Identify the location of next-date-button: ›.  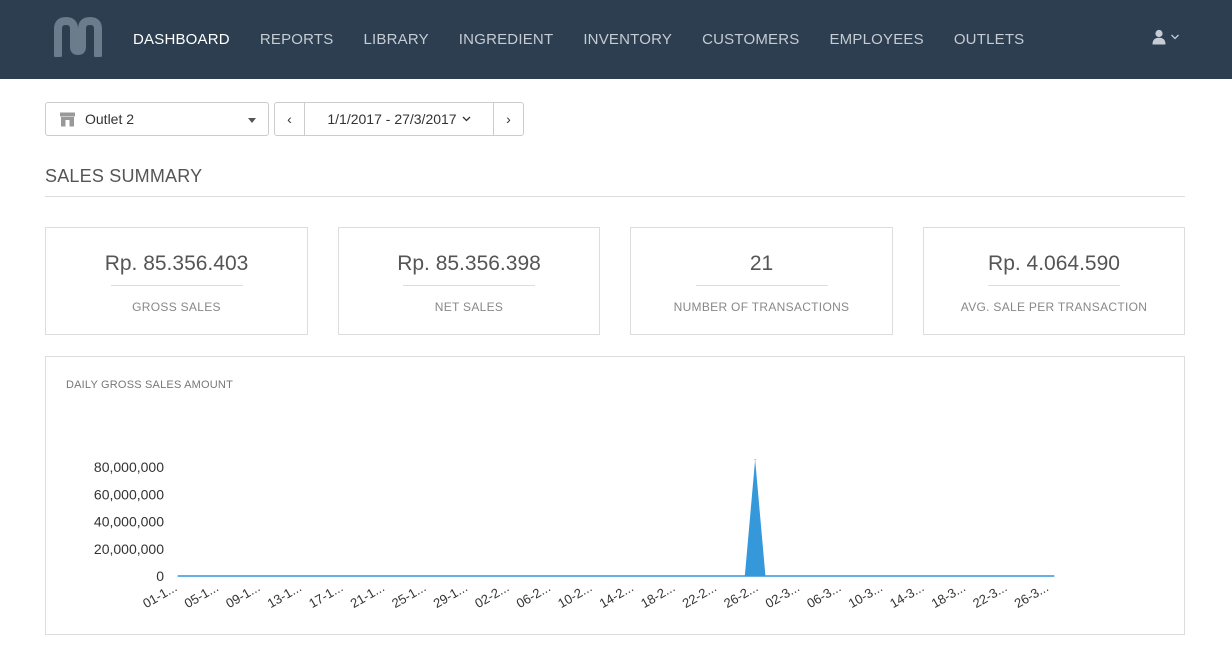
(508, 119).